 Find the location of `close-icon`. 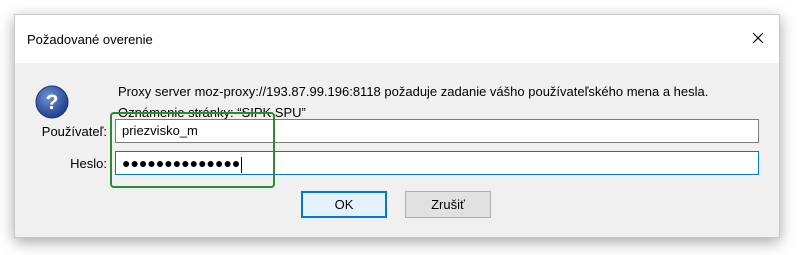

close-icon is located at coordinates (758, 38).